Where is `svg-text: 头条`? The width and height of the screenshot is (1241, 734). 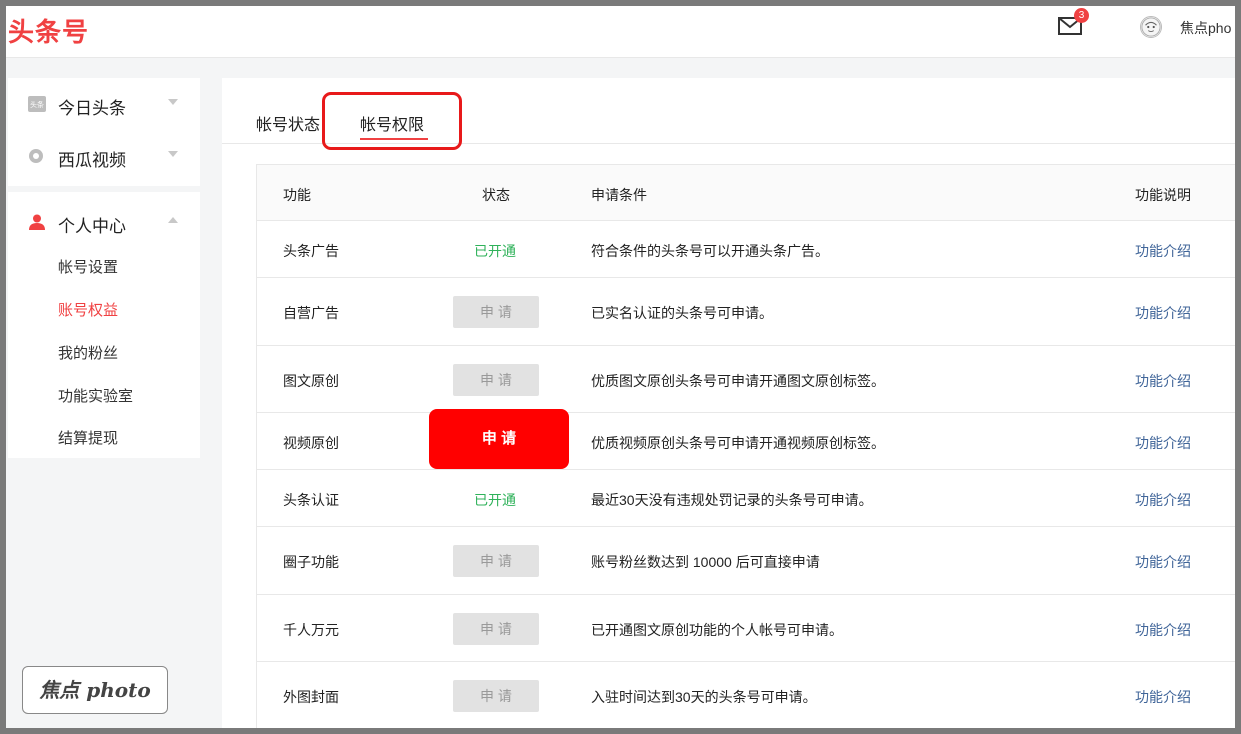 svg-text: 头条 is located at coordinates (37, 104).